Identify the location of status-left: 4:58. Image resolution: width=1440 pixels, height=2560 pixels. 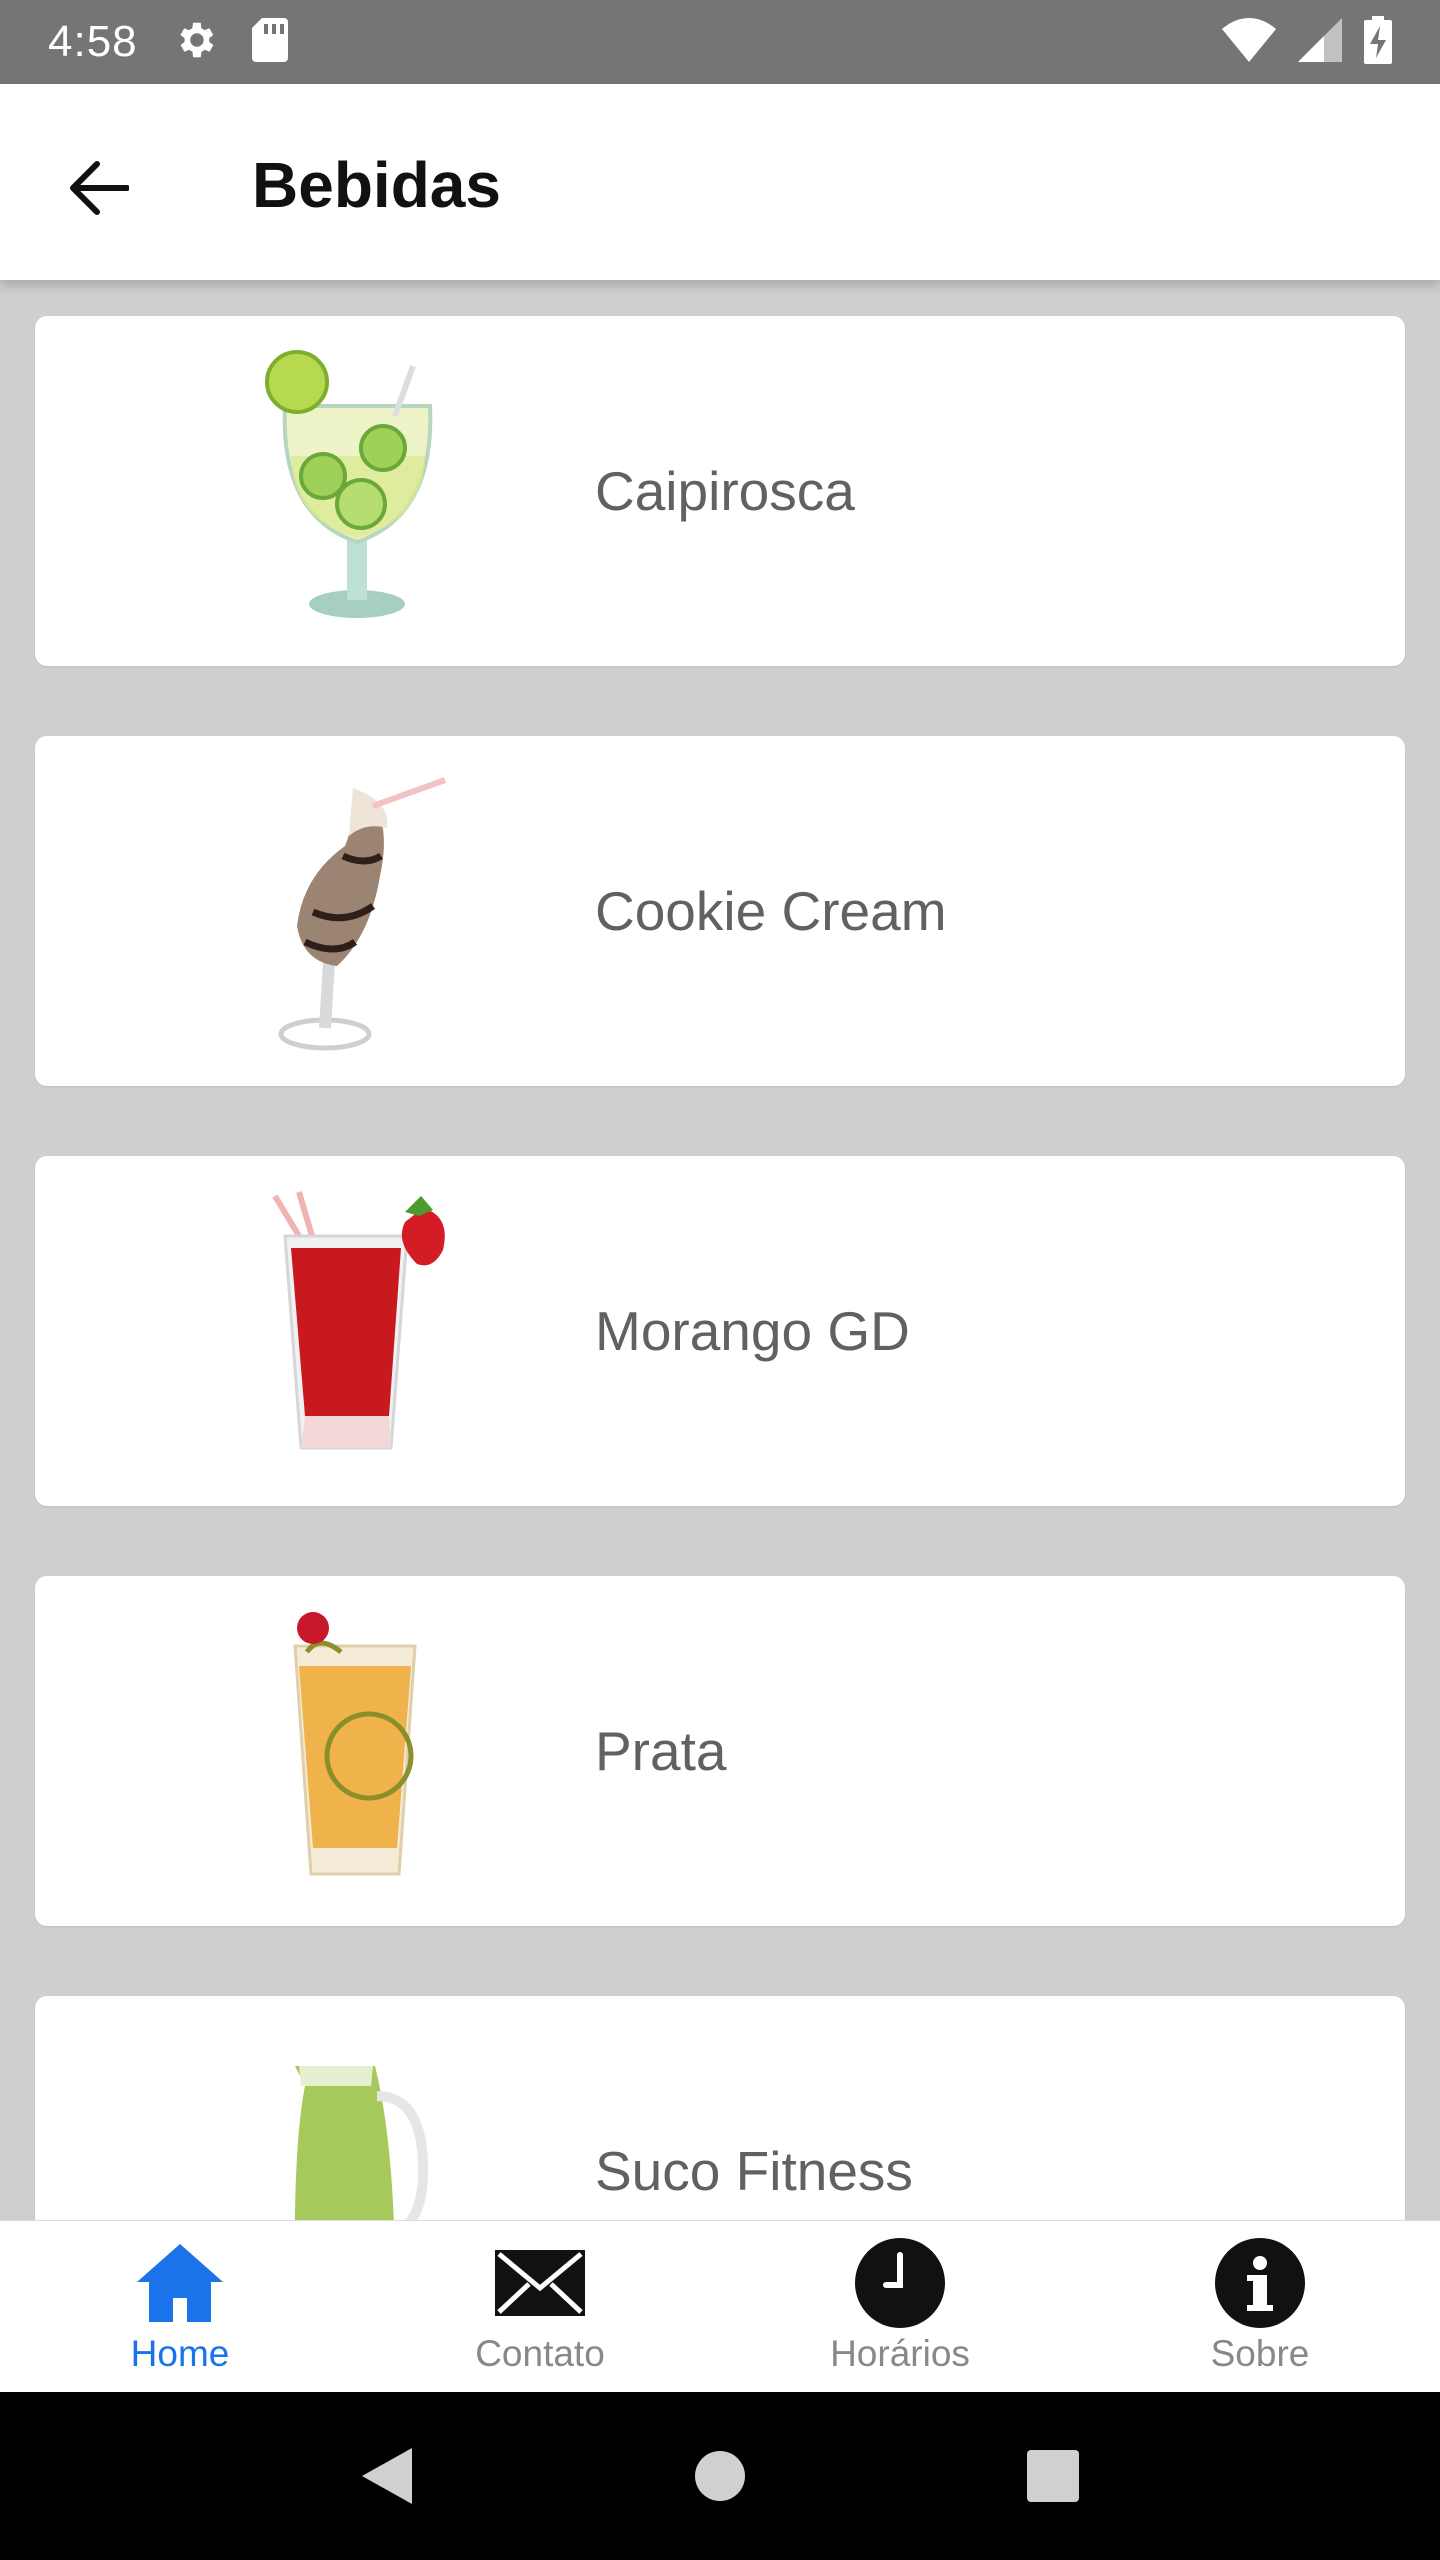
(168, 42).